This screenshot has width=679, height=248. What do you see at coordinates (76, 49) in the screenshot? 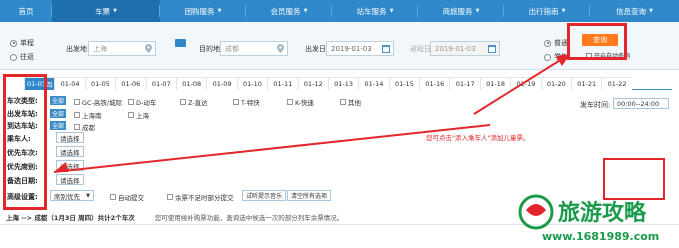
I see `from-label: 出发地` at bounding box center [76, 49].